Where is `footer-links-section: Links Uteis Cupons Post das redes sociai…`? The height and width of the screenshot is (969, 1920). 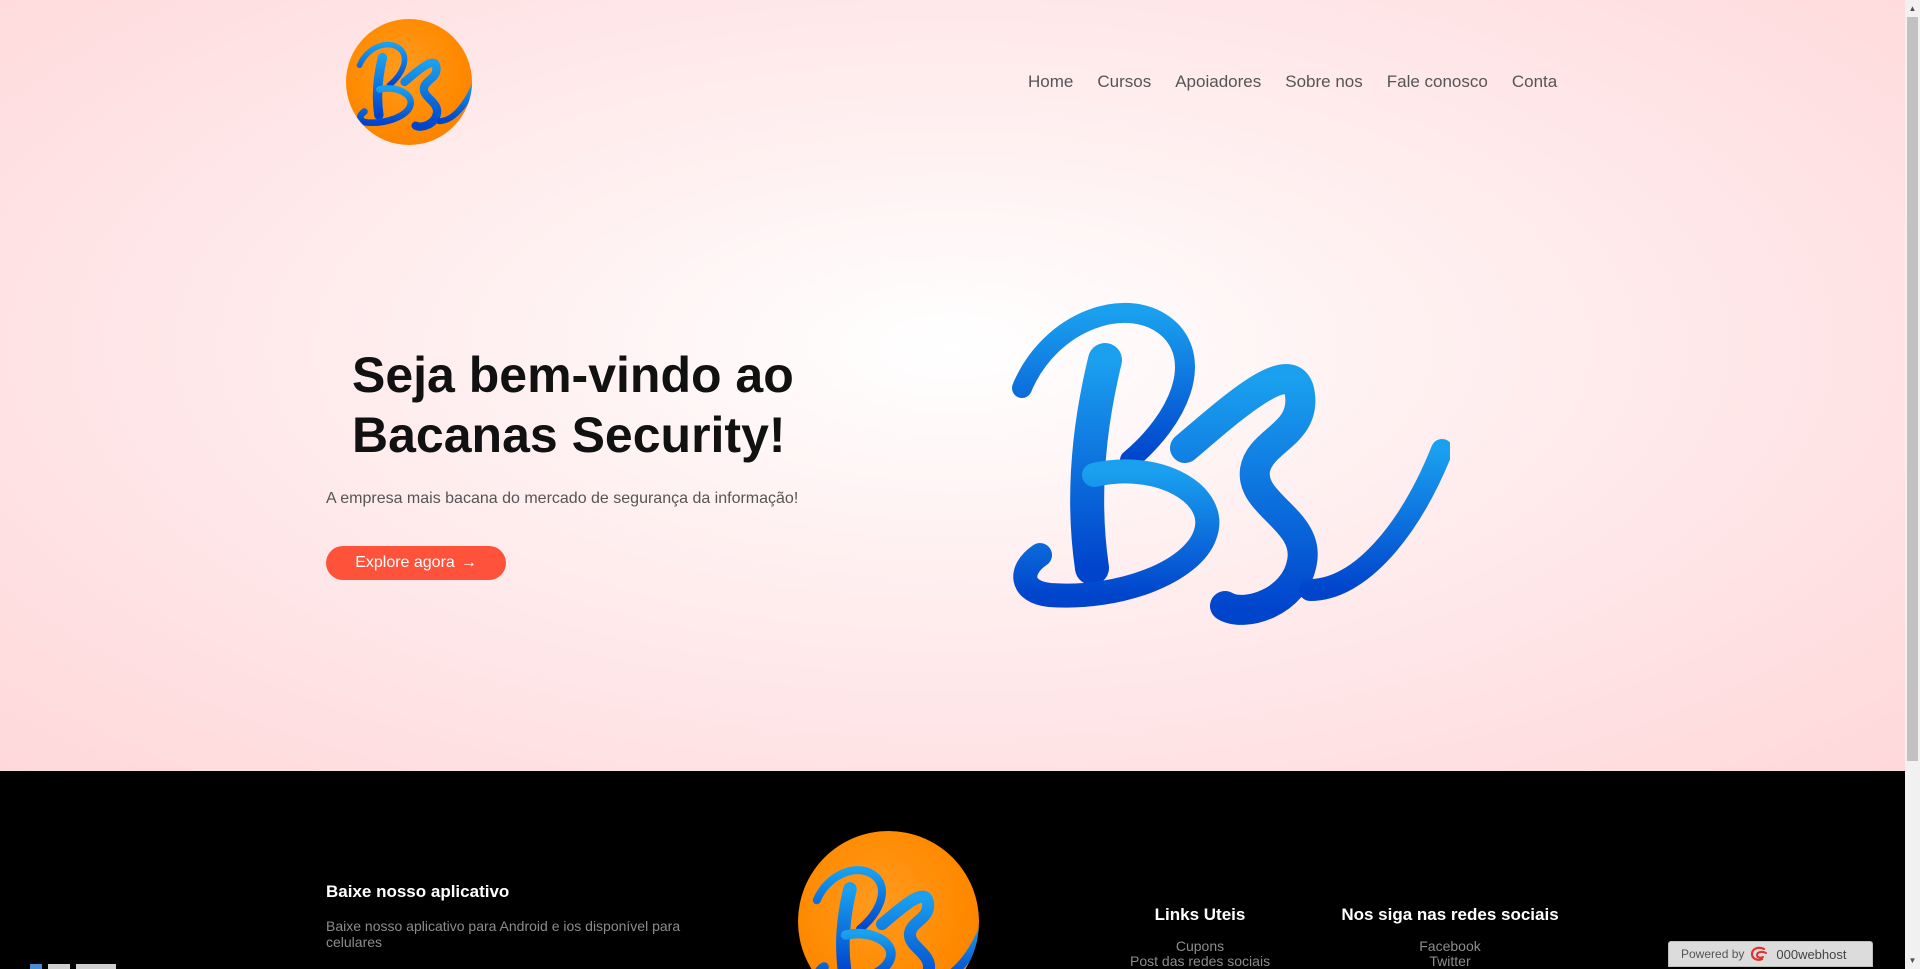 footer-links-section: Links Uteis Cupons Post das redes sociai… is located at coordinates (1200, 937).